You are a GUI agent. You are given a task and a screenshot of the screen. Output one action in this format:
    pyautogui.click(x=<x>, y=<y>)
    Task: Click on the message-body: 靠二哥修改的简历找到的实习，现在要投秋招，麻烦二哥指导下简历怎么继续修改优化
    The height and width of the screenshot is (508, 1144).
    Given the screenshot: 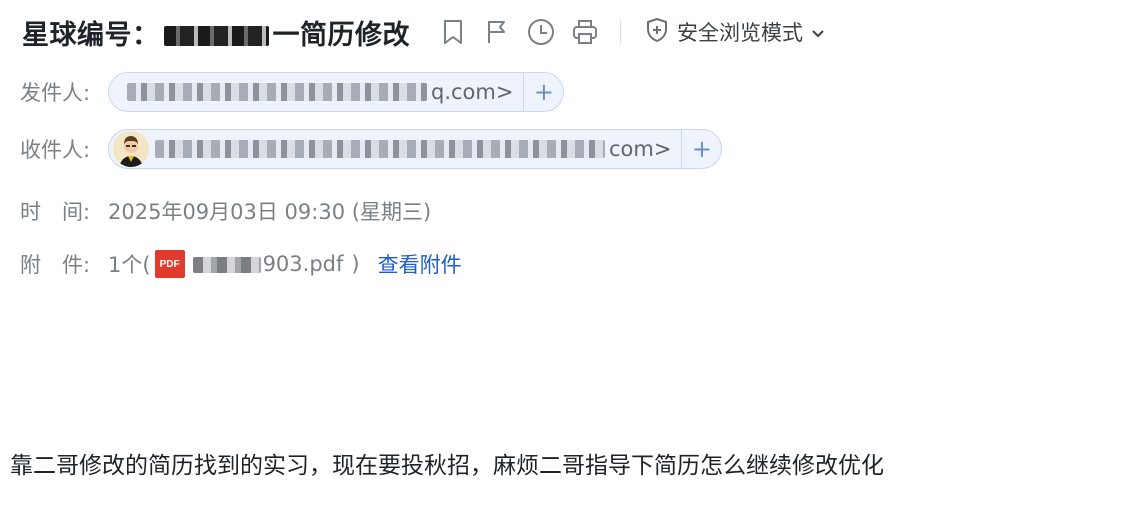 What is the action you would take?
    pyautogui.click(x=447, y=466)
    